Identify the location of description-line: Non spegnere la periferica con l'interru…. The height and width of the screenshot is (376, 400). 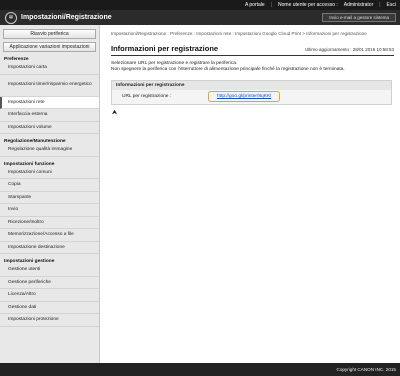
(228, 70).